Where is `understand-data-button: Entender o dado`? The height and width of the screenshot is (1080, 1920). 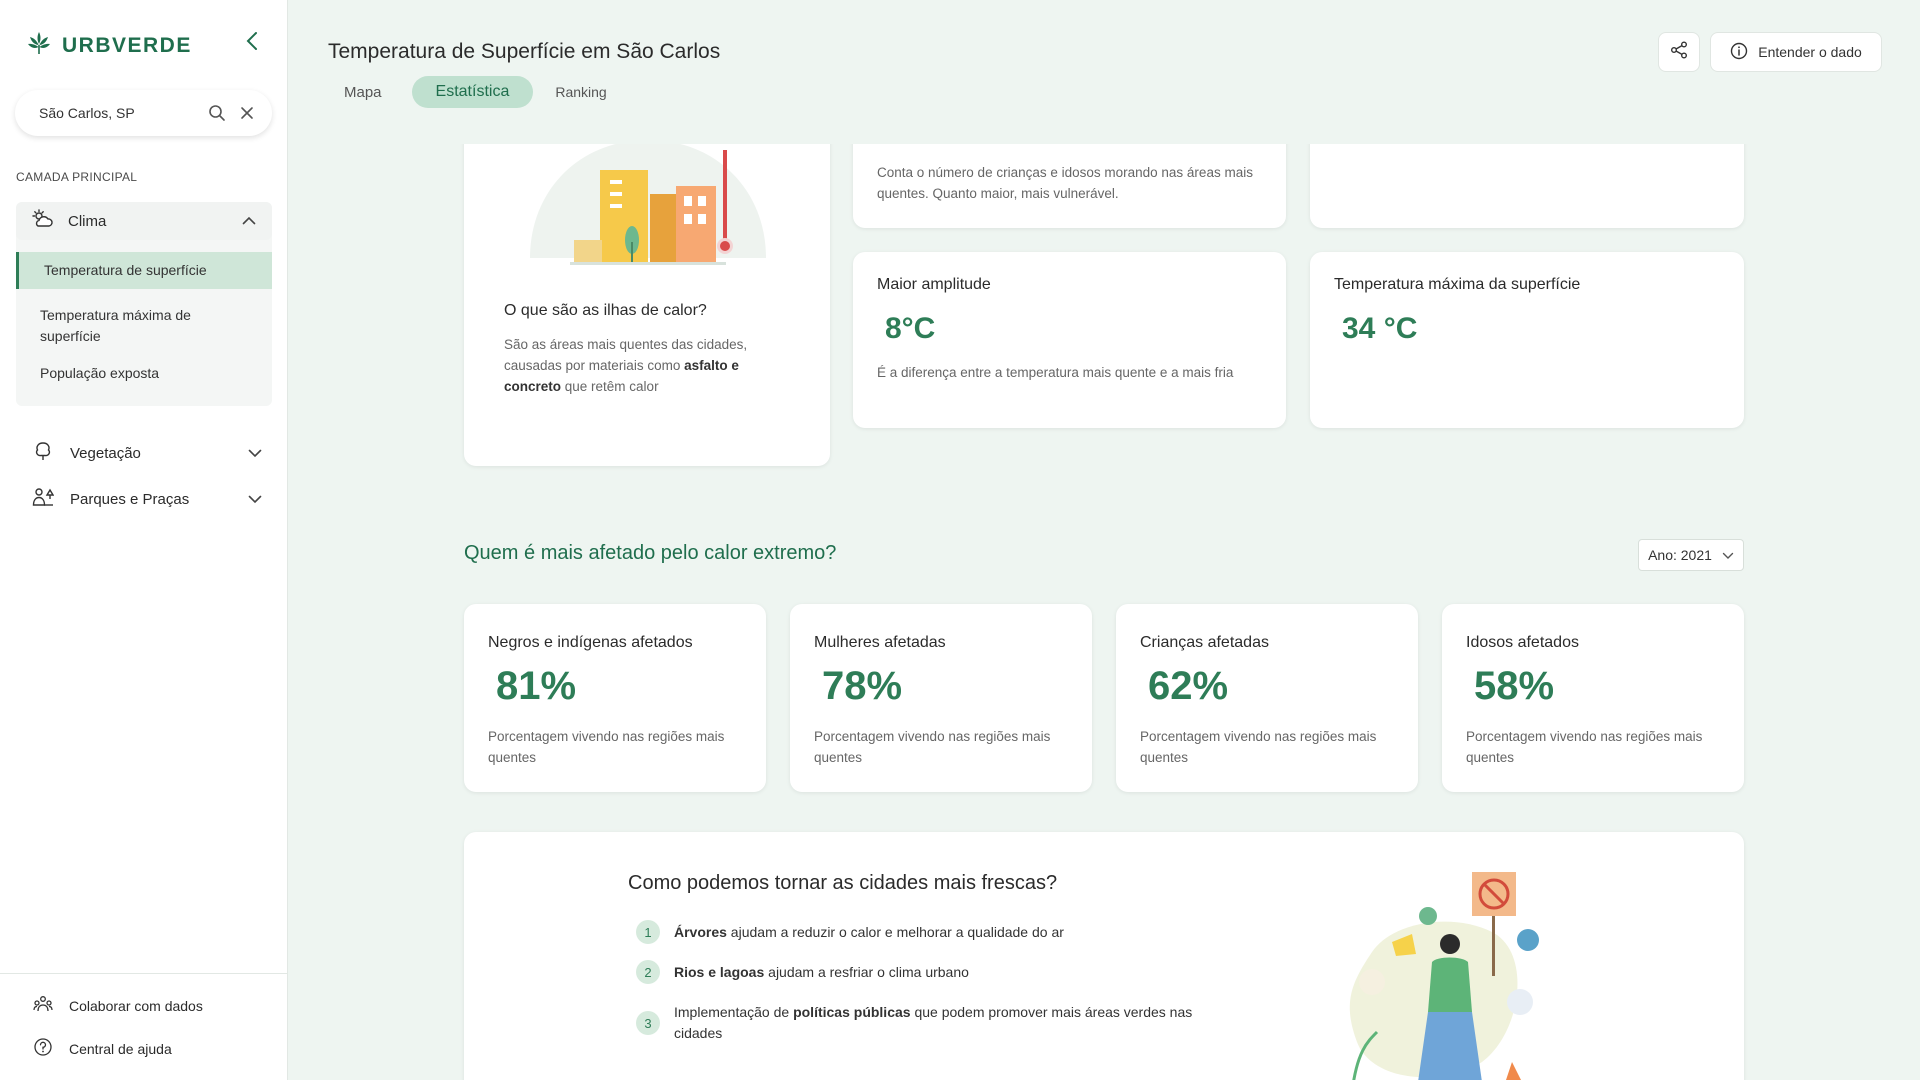 understand-data-button: Entender o dado is located at coordinates (1796, 52).